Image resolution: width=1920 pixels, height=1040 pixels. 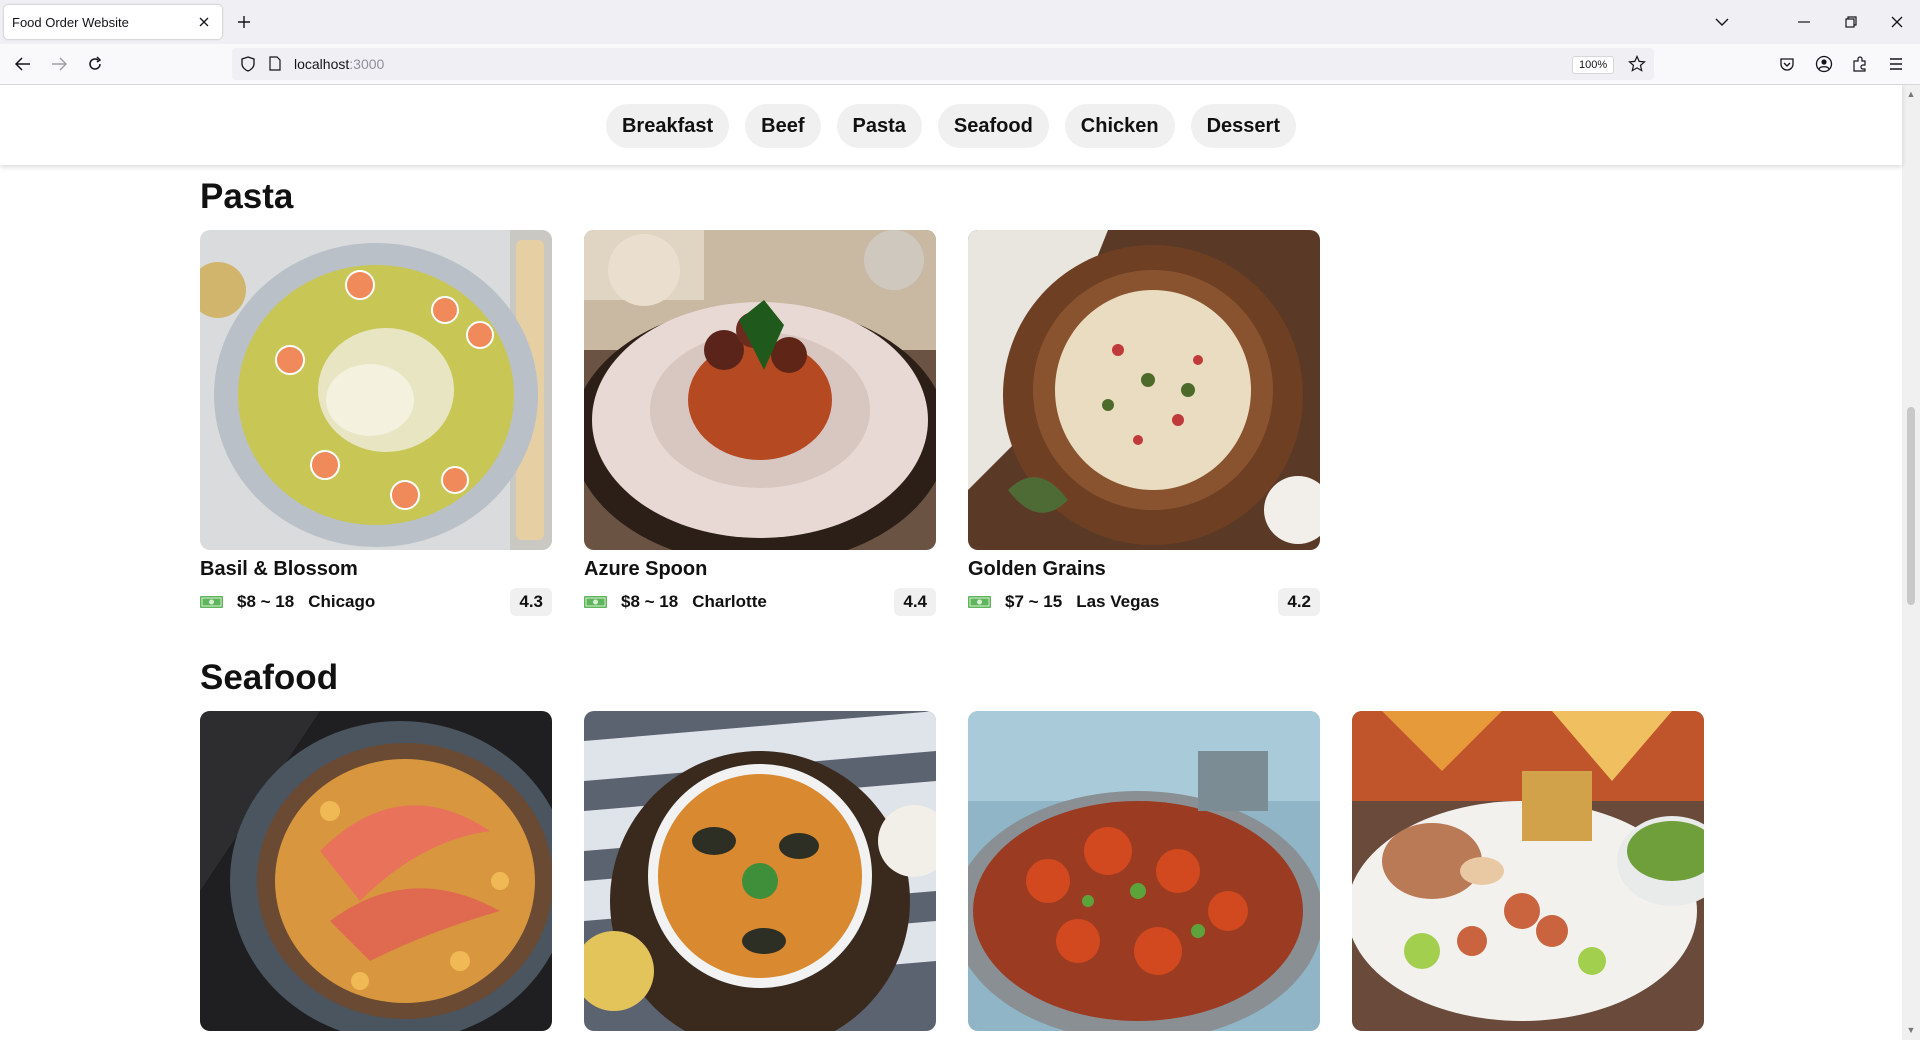 What do you see at coordinates (204, 22) in the screenshot?
I see `close-tab-icon` at bounding box center [204, 22].